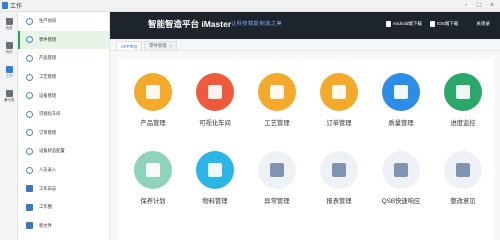 The image size is (500, 240). I want to click on module-tile-reports: 报表管理, so click(339, 178).